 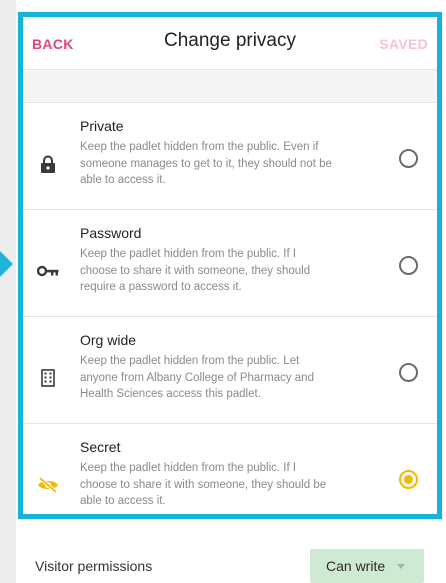 I want to click on option-title: Private, so click(x=102, y=126).